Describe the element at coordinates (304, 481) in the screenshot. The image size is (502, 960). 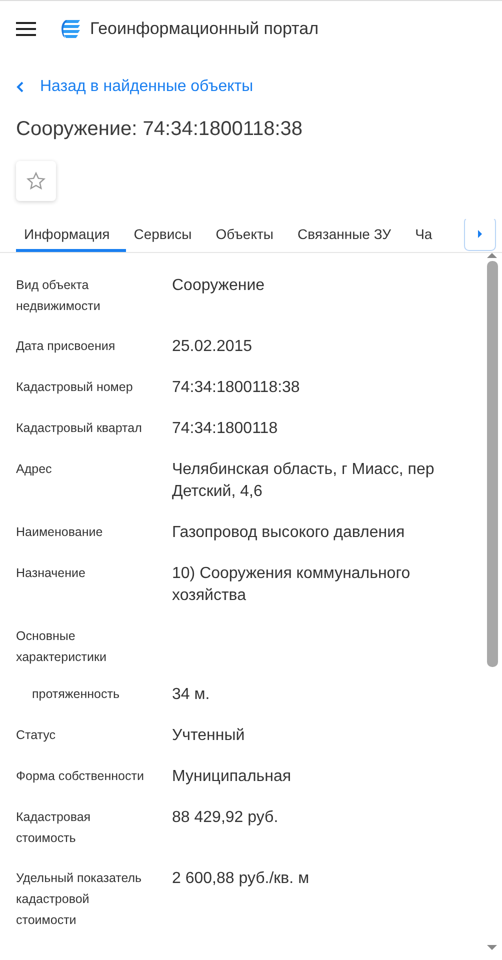
I see `field-value: Челябинская область, г Миасс, пер Детский, 4,6` at that location.